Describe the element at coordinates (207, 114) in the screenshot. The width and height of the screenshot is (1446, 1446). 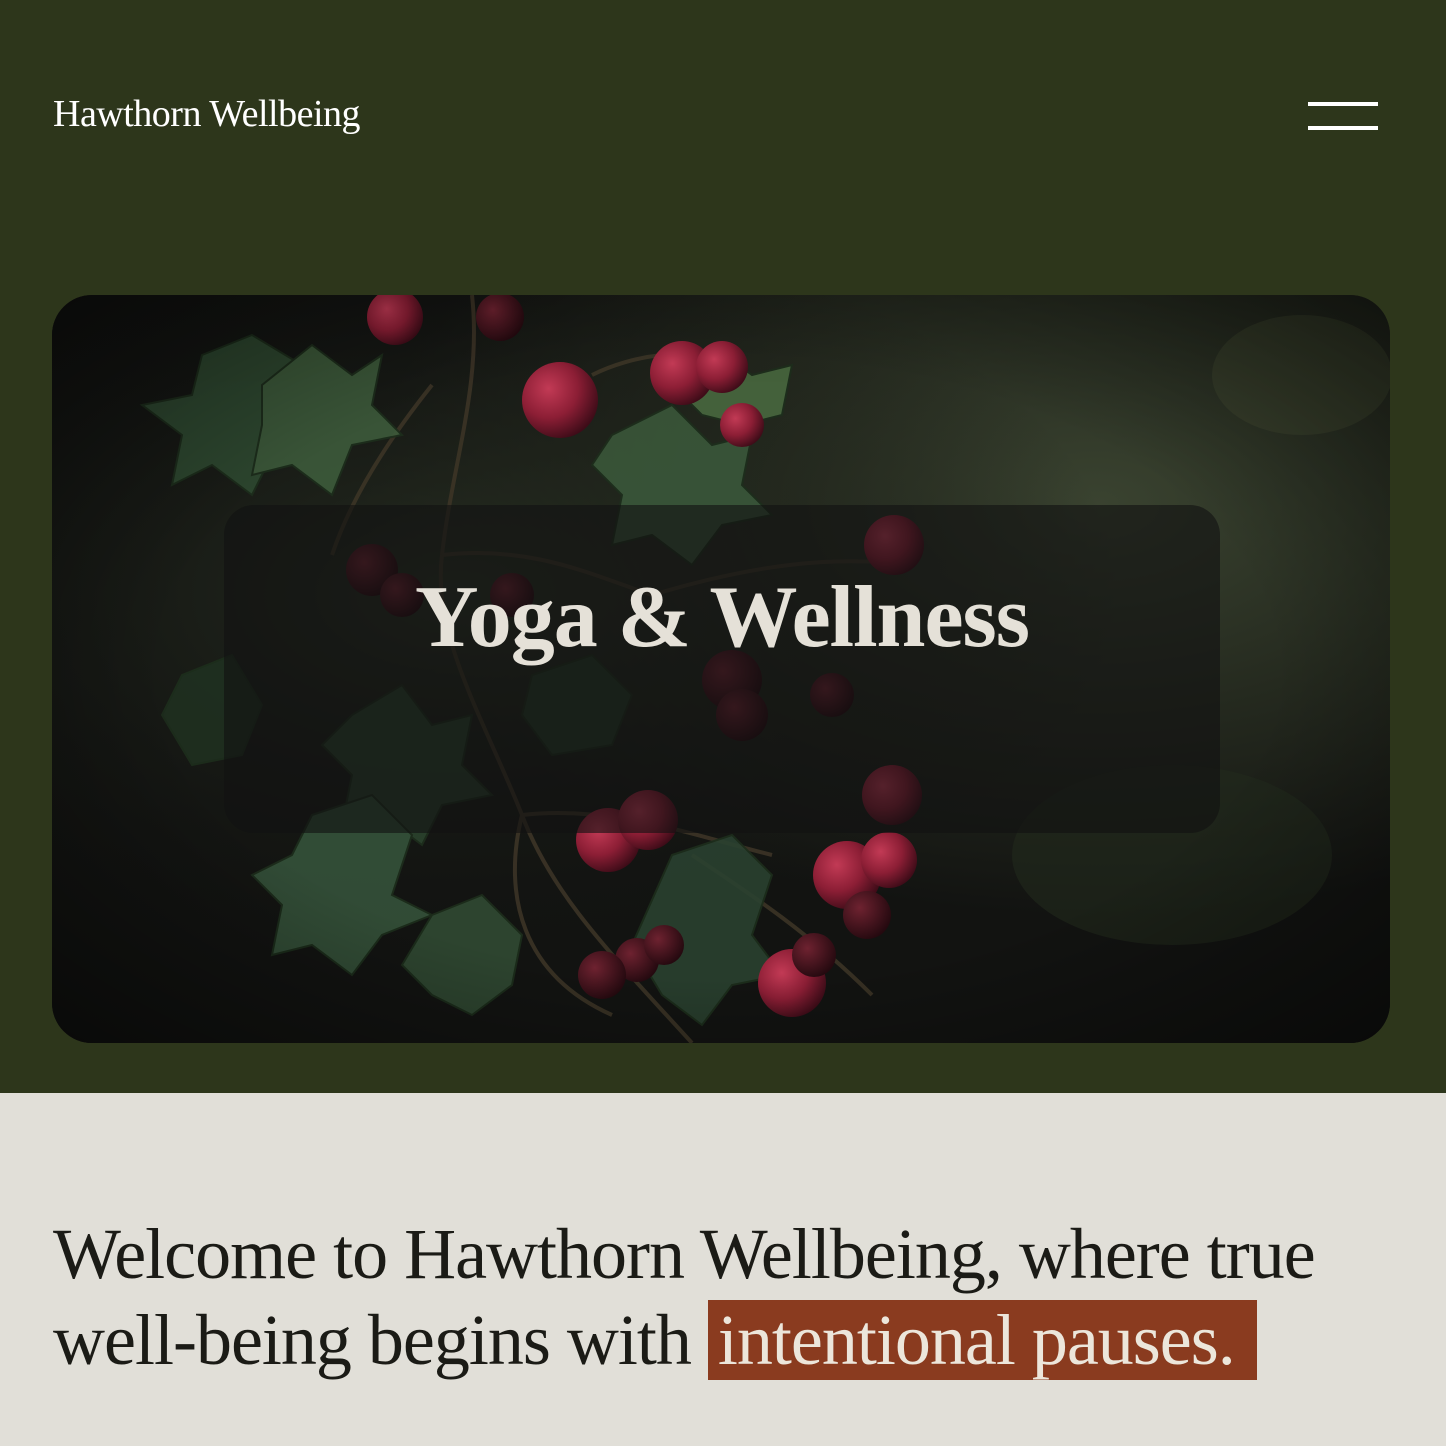
I see `site-logo-text: Hawthorn Wellbeing` at that location.